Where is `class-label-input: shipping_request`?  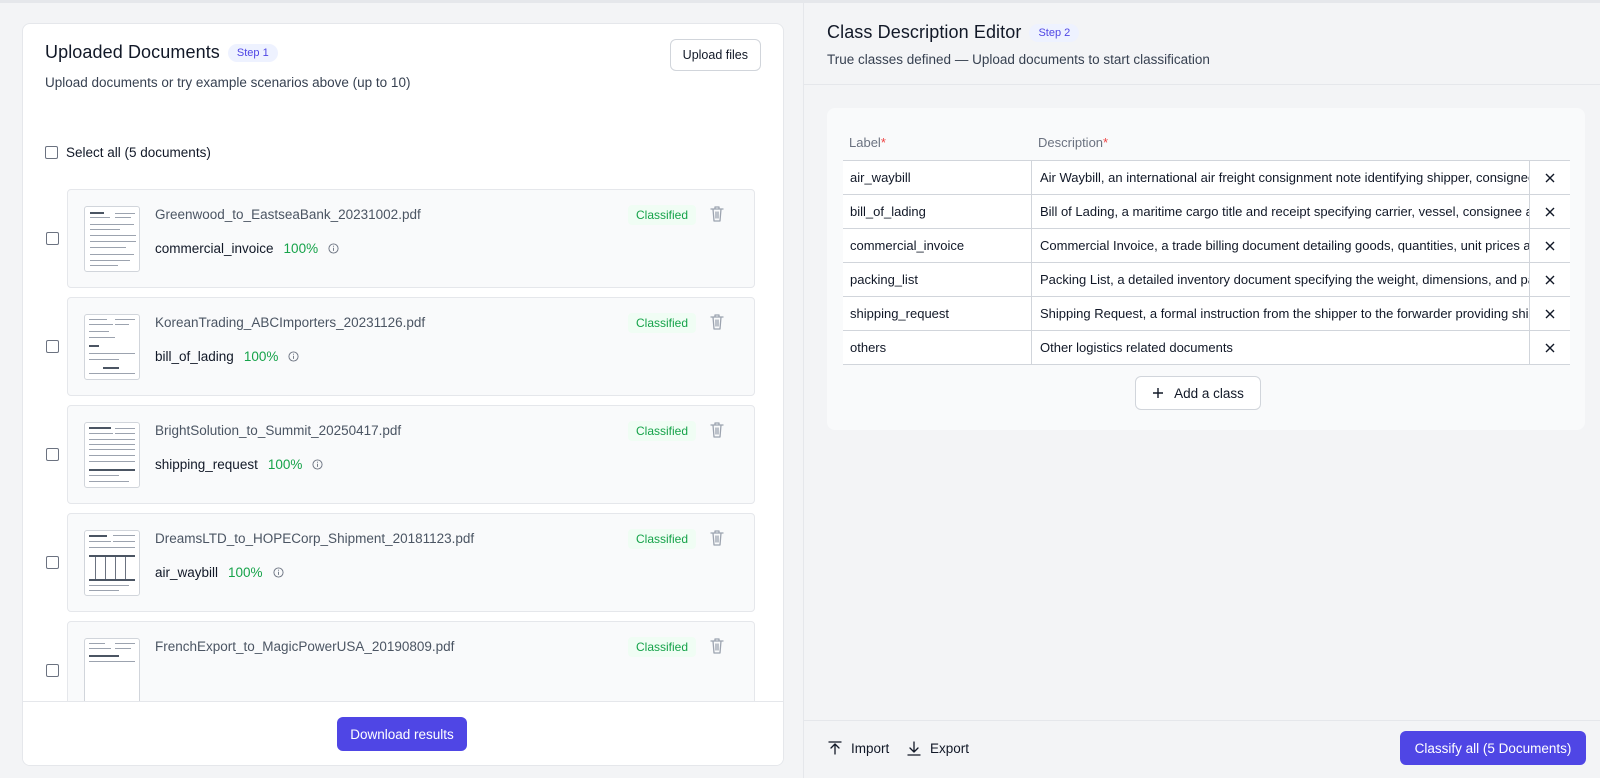
class-label-input: shipping_request is located at coordinates (937, 313).